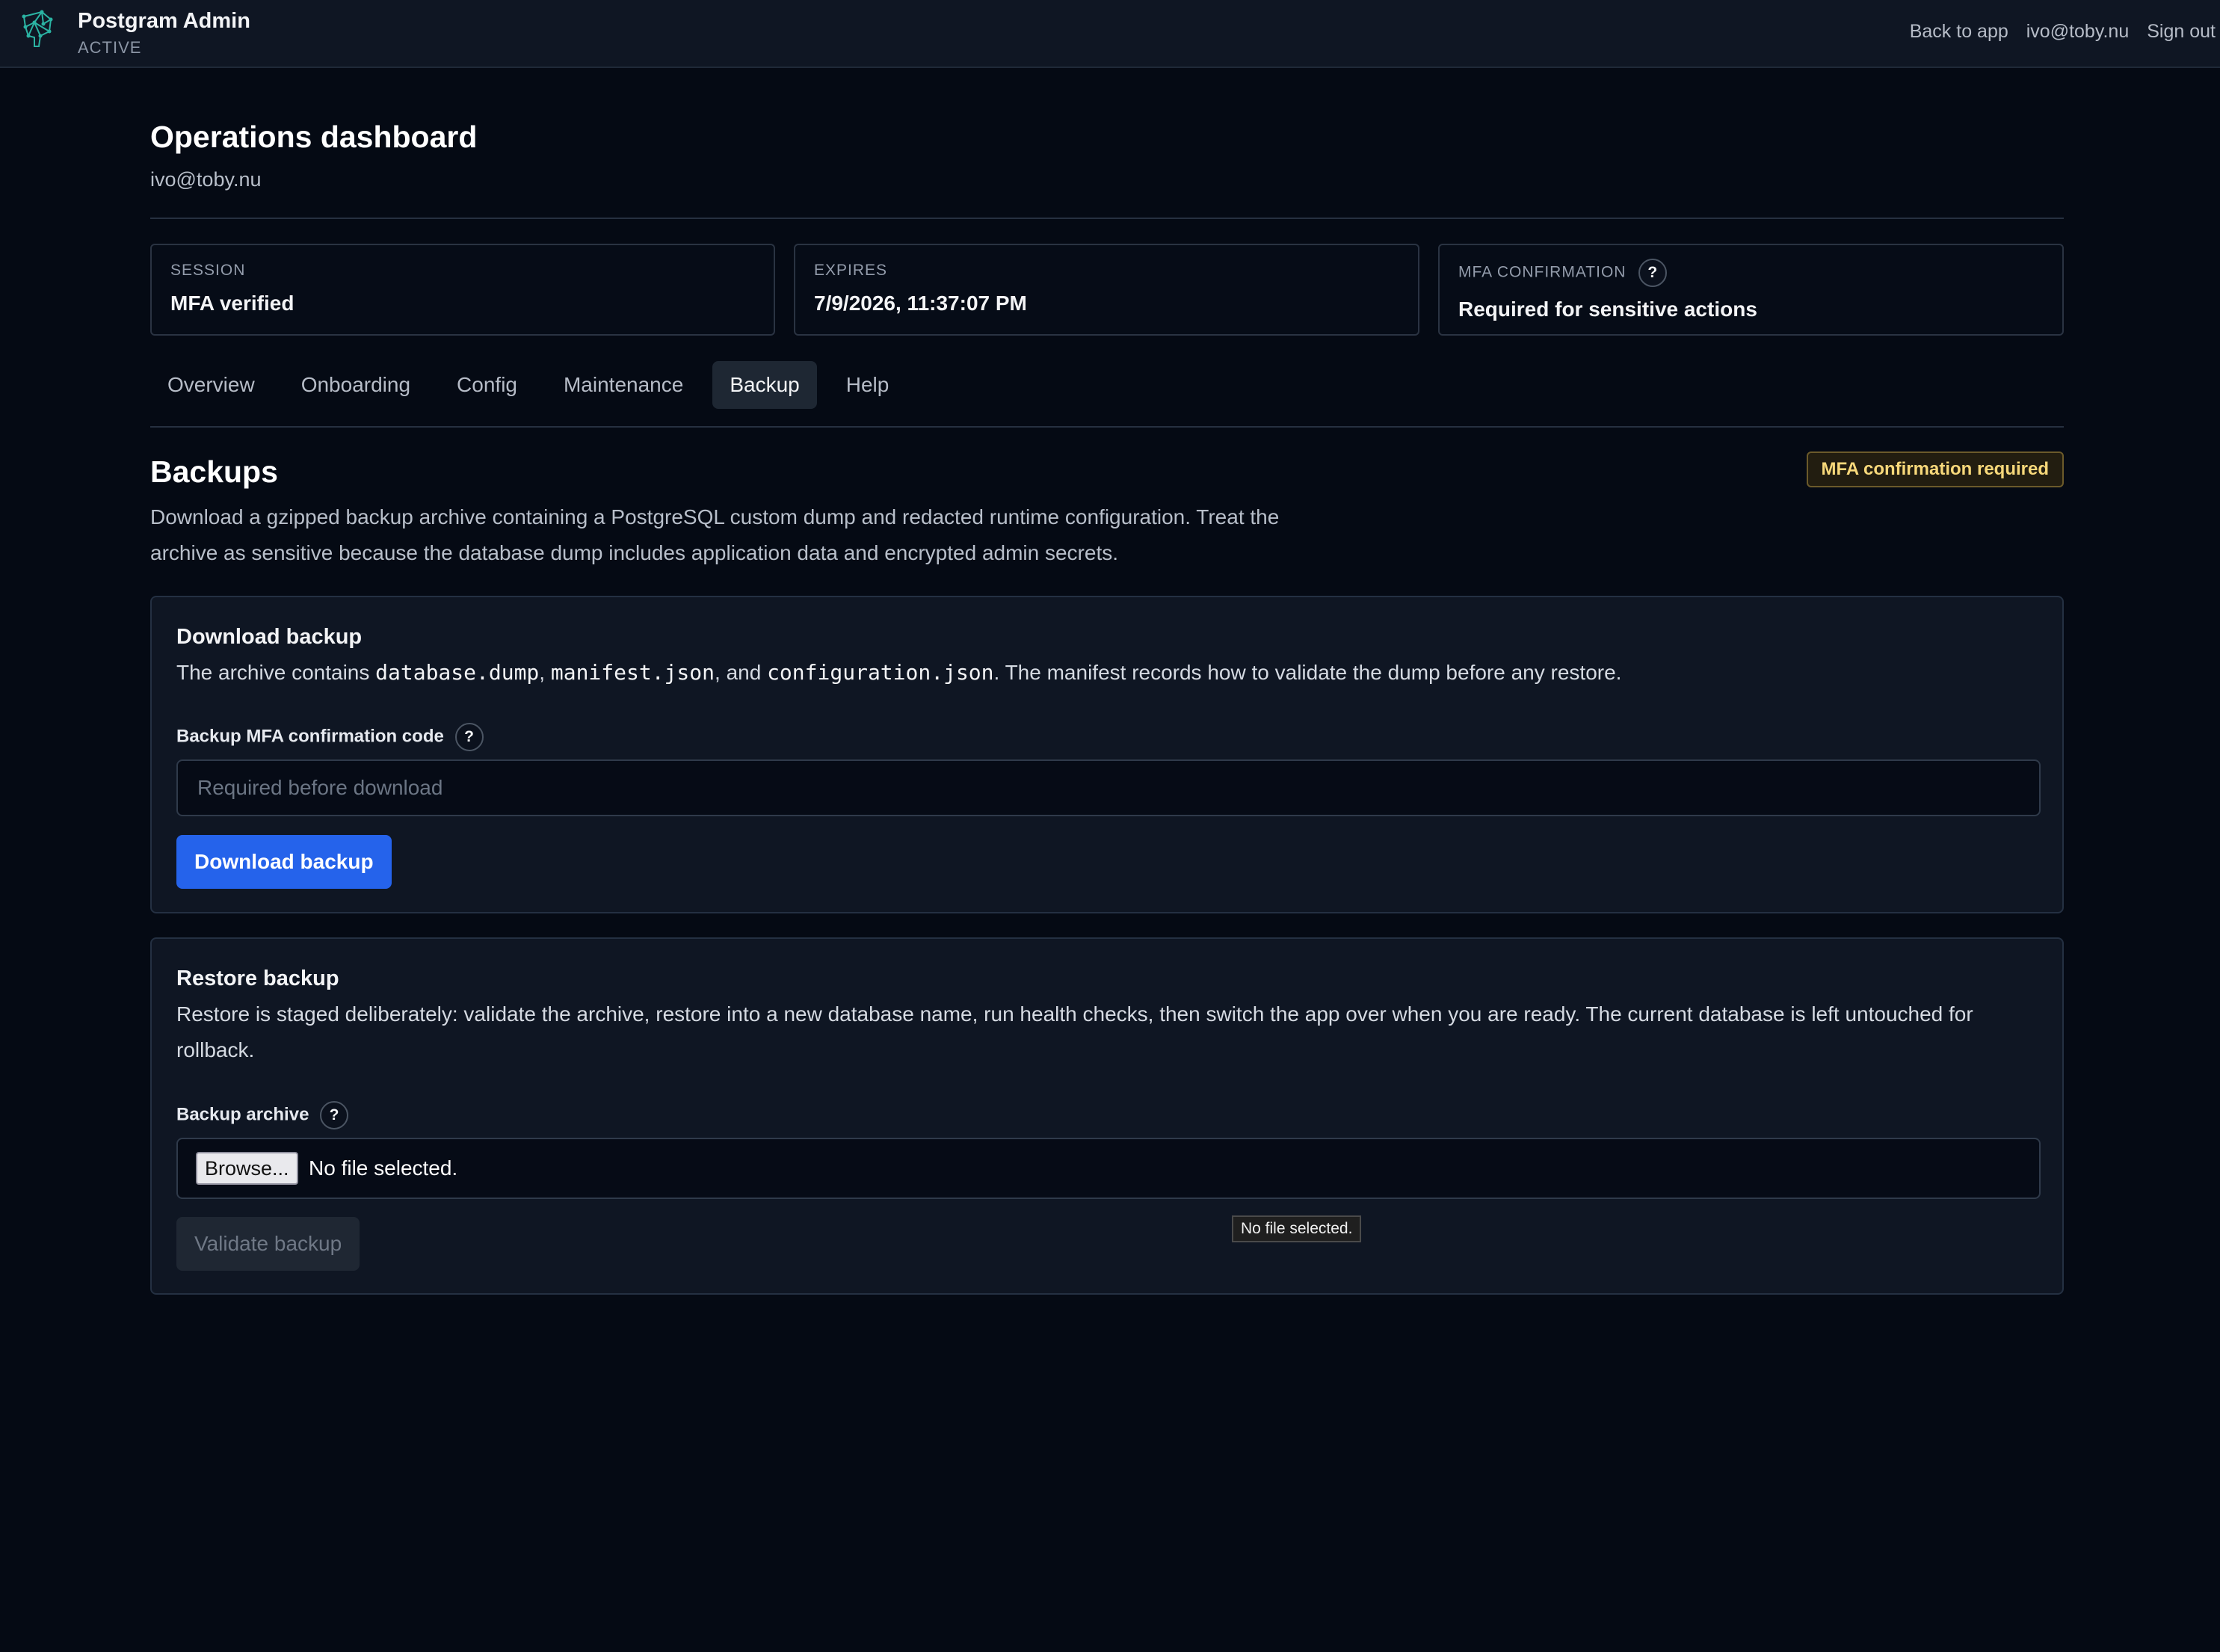  Describe the element at coordinates (206, 180) in the screenshot. I see `page-subtitle: ivo@toby.nu` at that location.